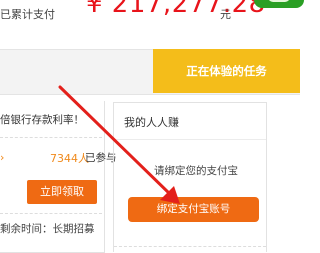  I want to click on remaining-time: 剩余时间：长期招募, so click(47, 229).